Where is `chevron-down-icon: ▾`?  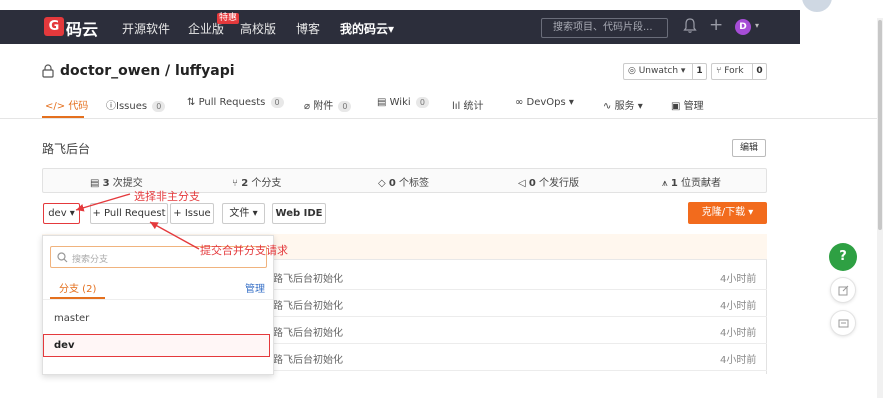 chevron-down-icon: ▾ is located at coordinates (757, 25).